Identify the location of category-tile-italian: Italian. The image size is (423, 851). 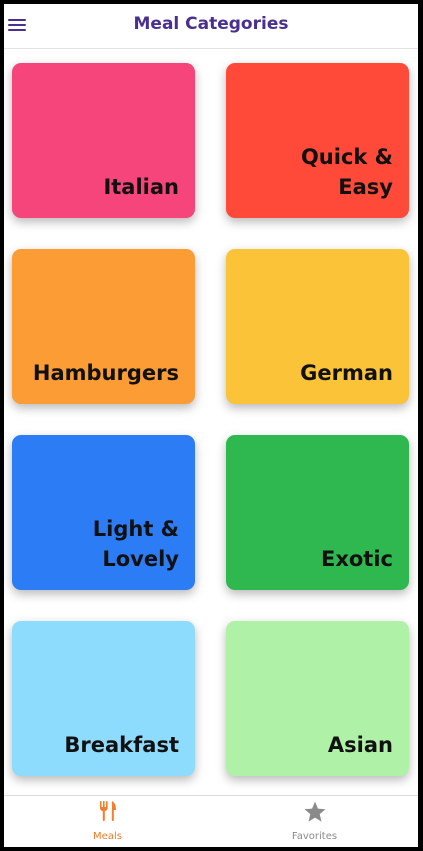
(103, 140).